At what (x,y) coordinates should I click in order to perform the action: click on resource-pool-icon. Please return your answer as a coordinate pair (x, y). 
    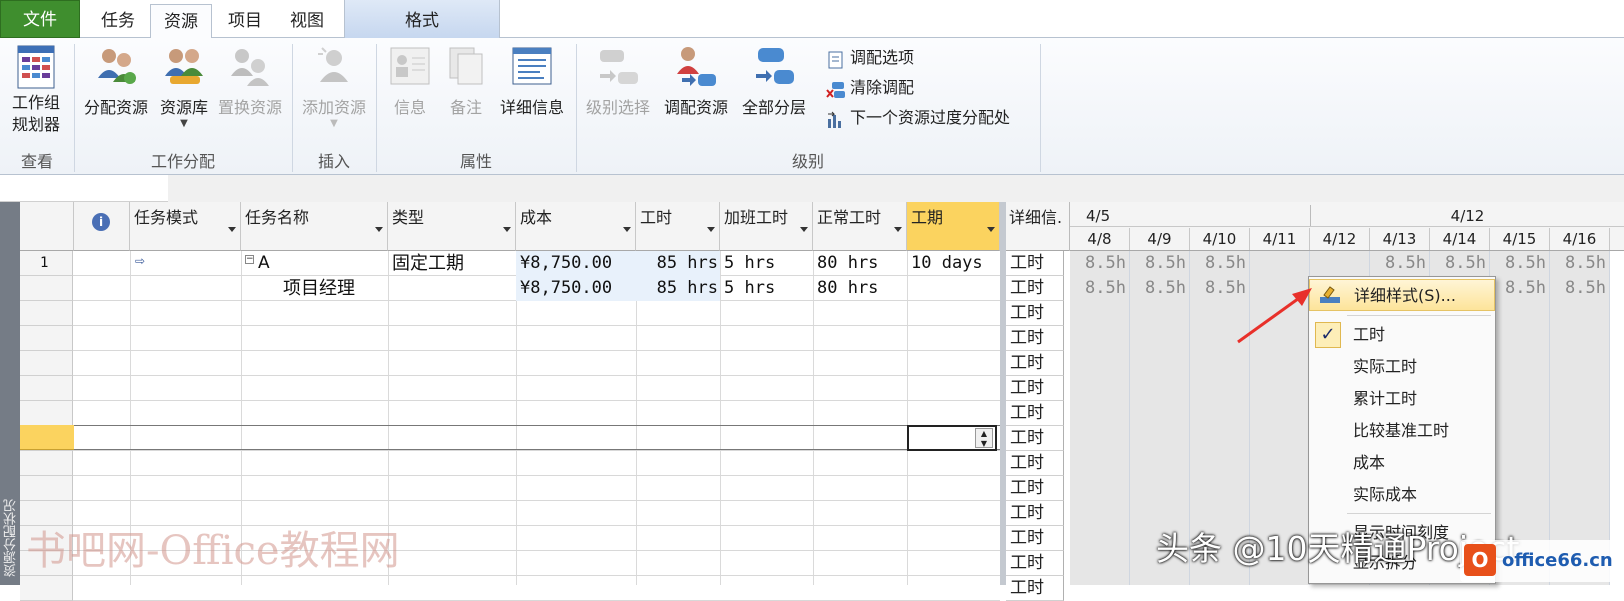
    Looking at the image, I should click on (184, 66).